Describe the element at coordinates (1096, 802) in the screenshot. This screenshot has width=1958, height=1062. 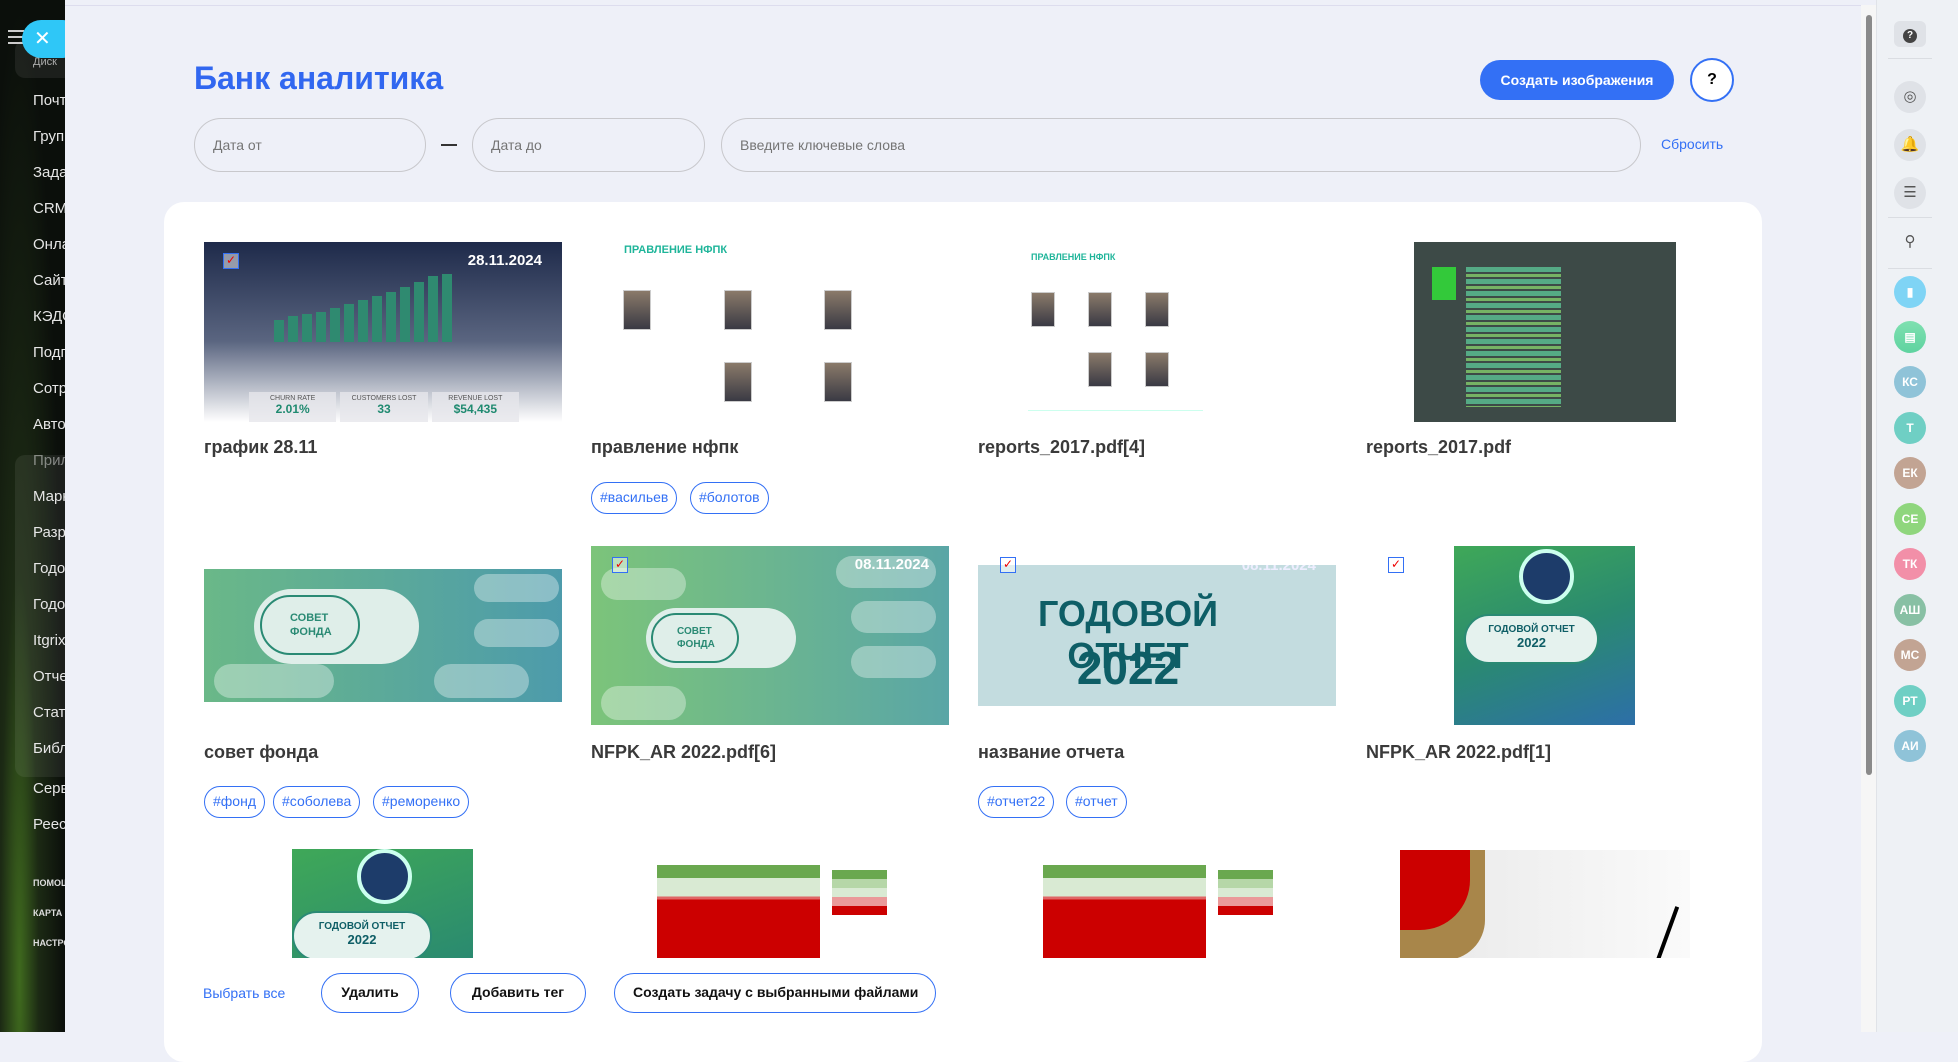
I see `tag-chip: #отчет` at that location.